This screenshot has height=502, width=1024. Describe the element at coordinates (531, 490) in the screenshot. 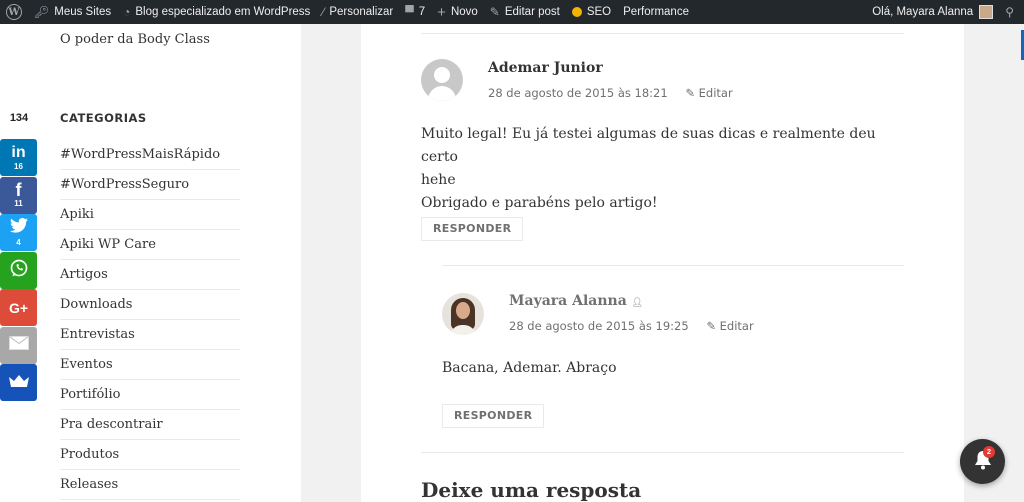

I see `reply-section-title: Deixe uma resposta` at that location.